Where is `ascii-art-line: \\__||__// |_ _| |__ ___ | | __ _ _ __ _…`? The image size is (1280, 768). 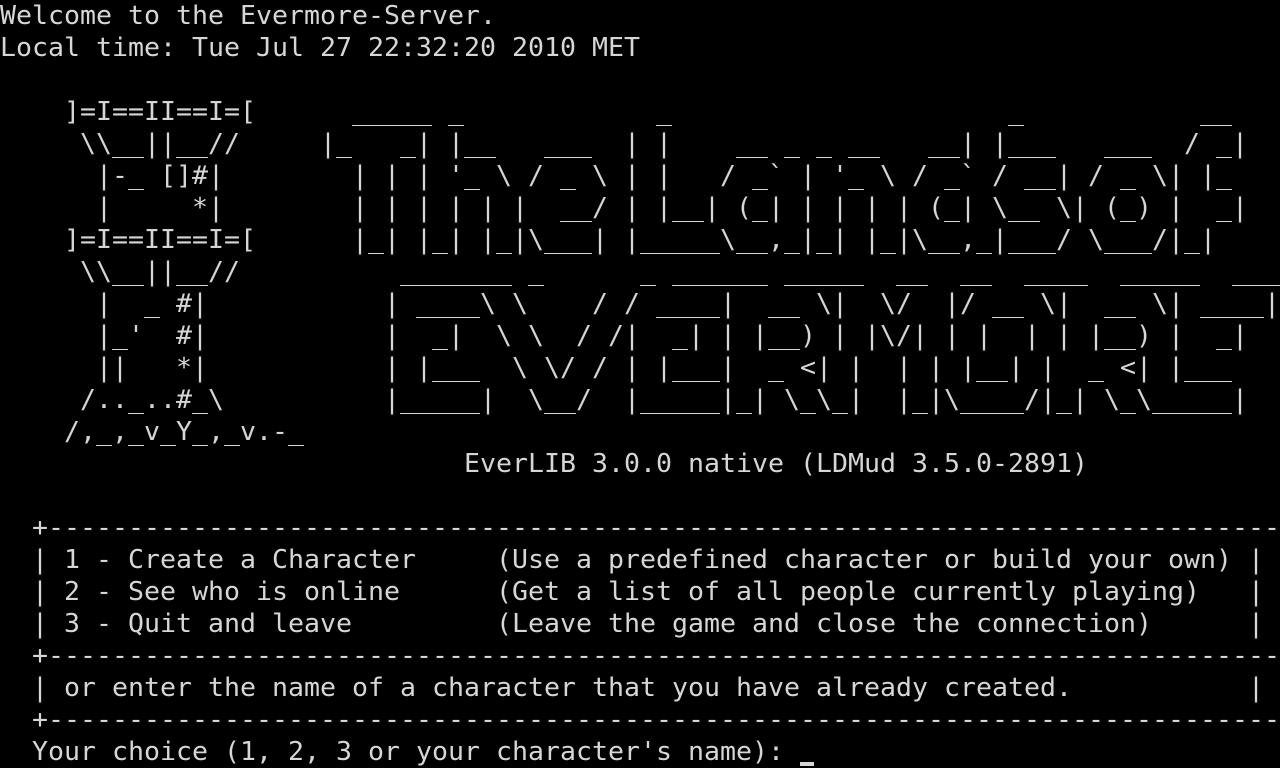
ascii-art-line: \\__||__// |_ _| |__ ___ | | __ _ _ __ _… is located at coordinates (624, 144).